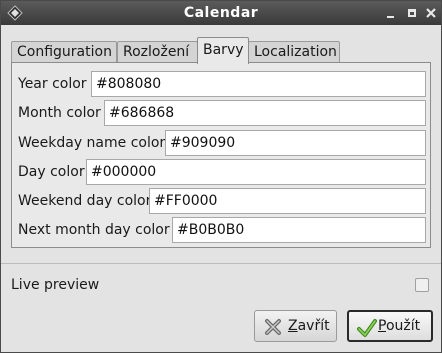  I want to click on day-color-field, so click(256, 172).